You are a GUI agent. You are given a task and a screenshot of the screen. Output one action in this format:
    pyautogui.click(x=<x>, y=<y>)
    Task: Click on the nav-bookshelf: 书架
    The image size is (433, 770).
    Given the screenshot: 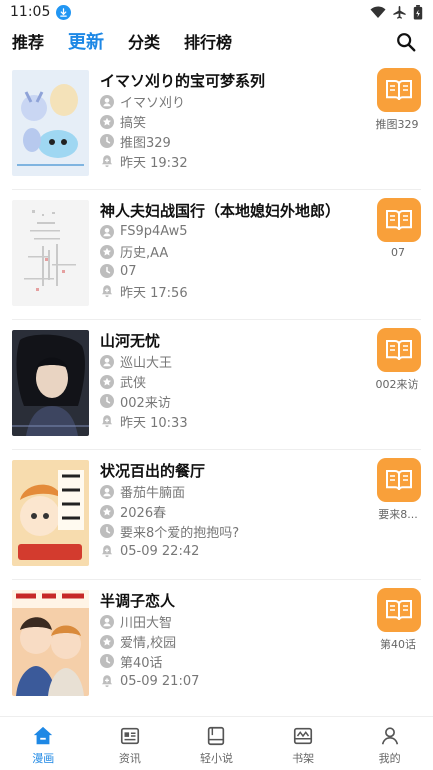 What is the action you would take?
    pyautogui.click(x=303, y=743)
    